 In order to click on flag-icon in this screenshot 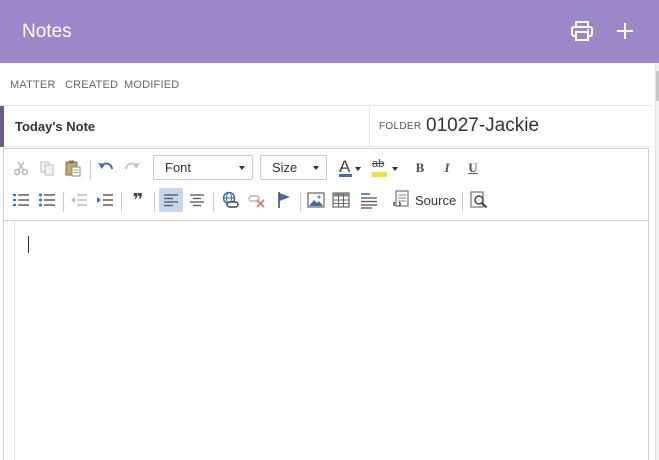, I will do `click(284, 200)`.